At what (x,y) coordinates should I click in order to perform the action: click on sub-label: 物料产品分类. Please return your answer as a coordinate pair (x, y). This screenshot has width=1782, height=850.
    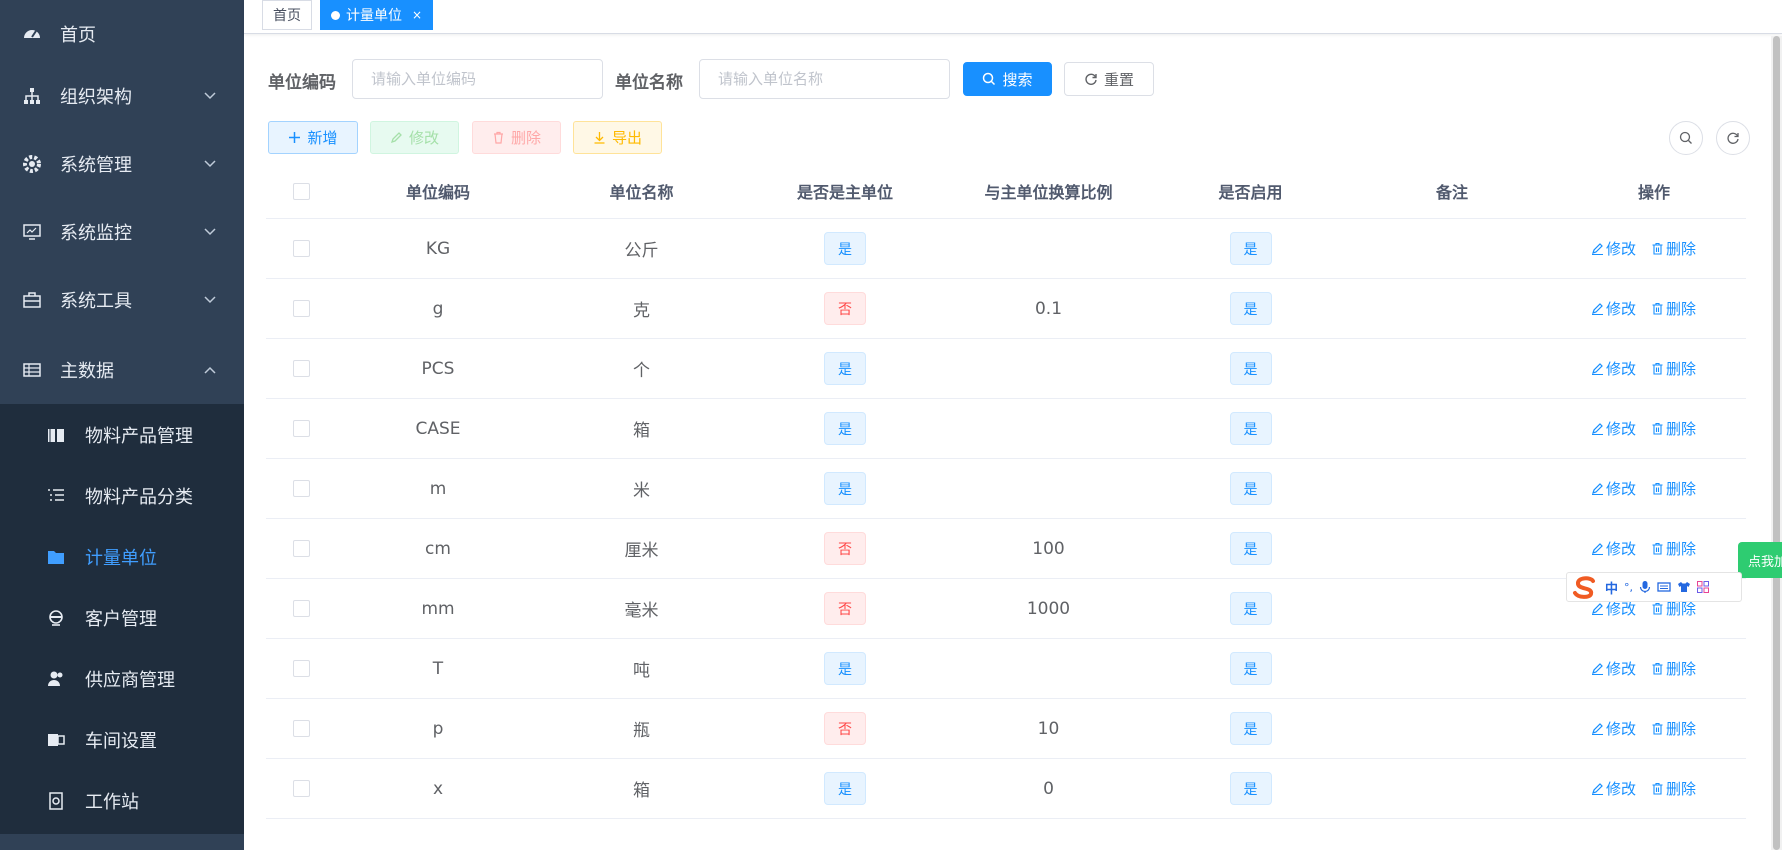
    Looking at the image, I should click on (139, 497).